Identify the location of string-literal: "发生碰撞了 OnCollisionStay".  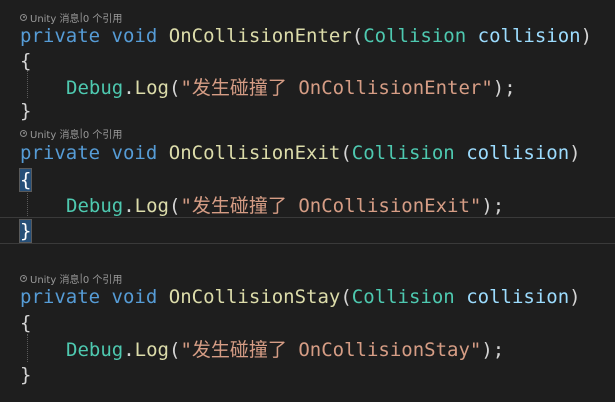
(331, 350).